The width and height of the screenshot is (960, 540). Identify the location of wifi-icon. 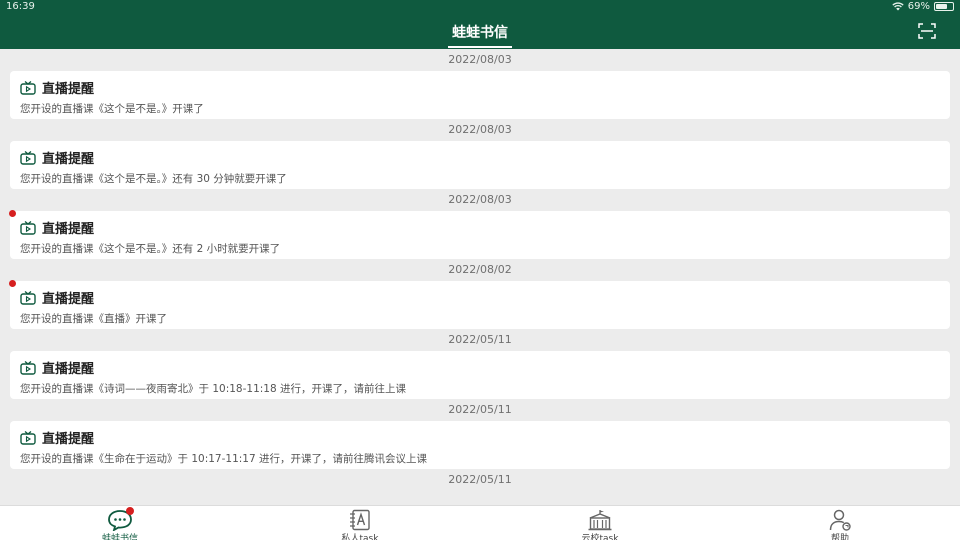
(898, 6).